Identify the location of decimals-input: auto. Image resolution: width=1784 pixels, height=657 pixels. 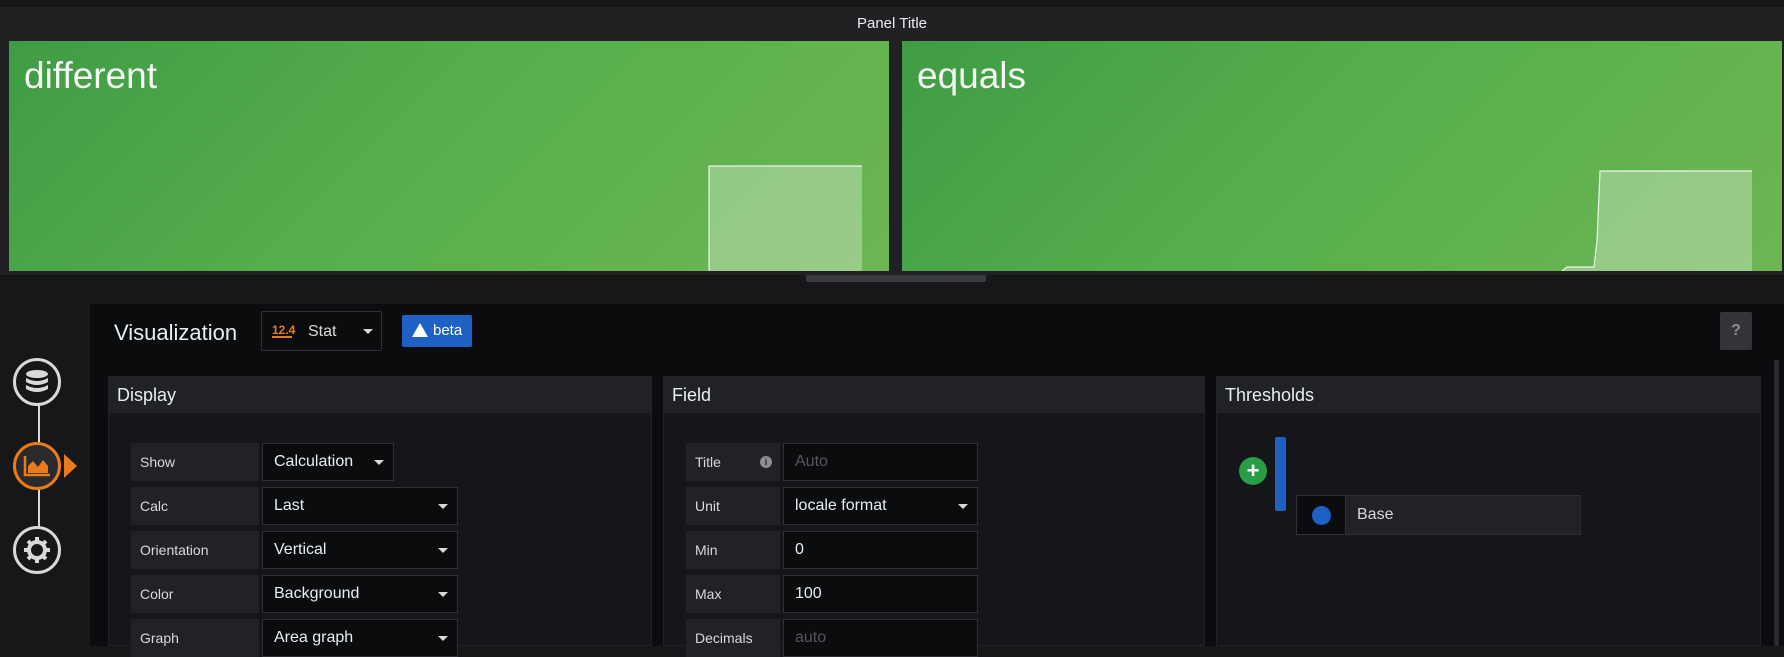
(880, 638).